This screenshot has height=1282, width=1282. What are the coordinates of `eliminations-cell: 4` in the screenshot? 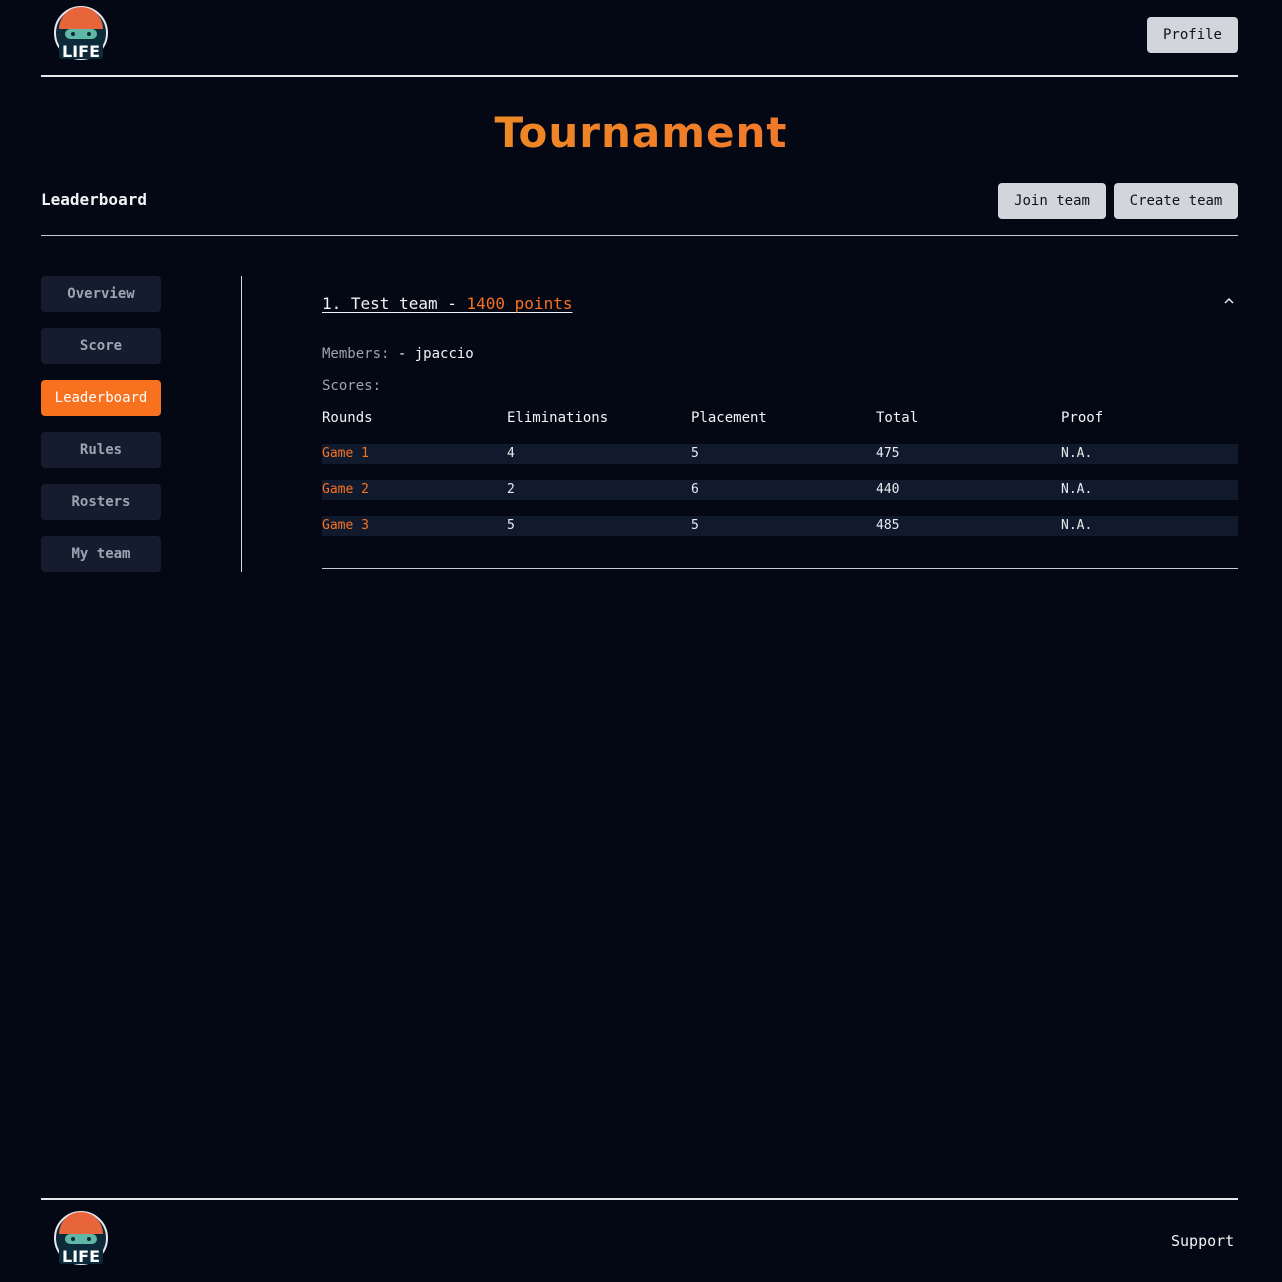 It's located at (511, 453).